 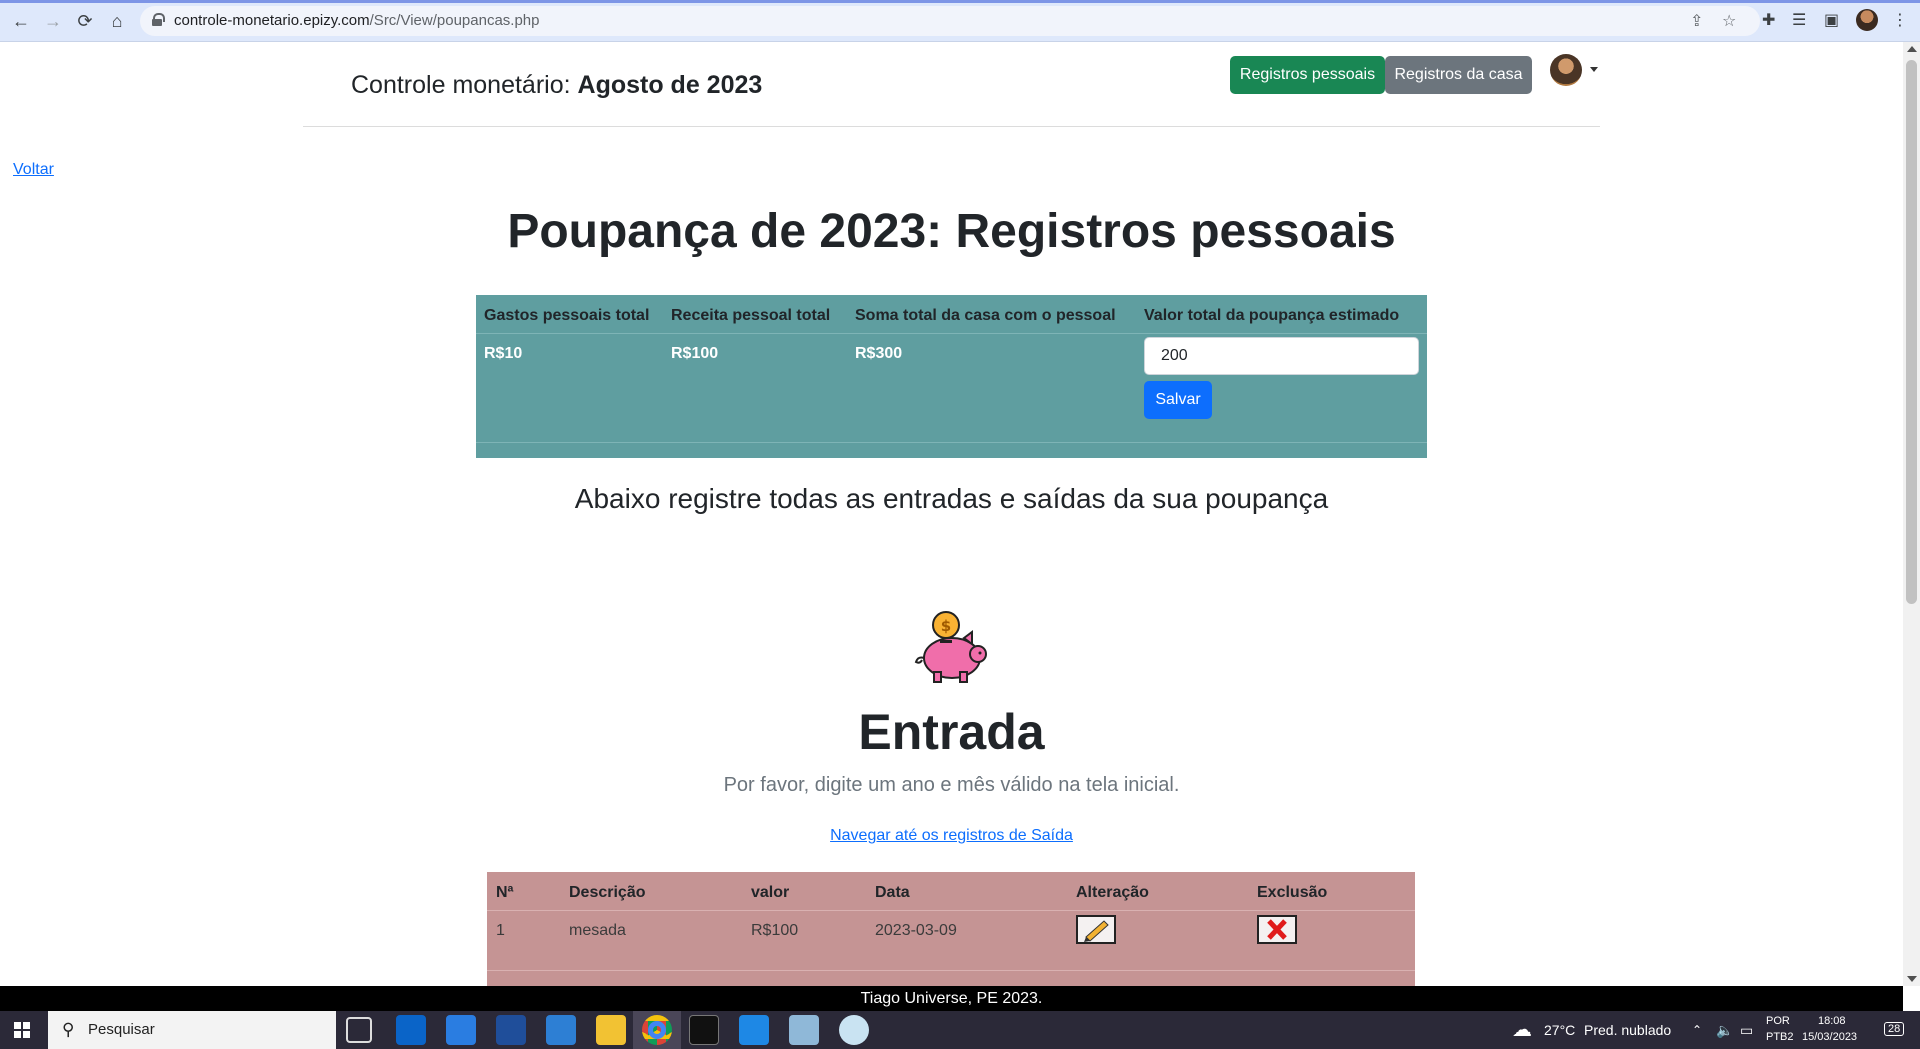 I want to click on home-icon: ⌂, so click(x=117, y=21).